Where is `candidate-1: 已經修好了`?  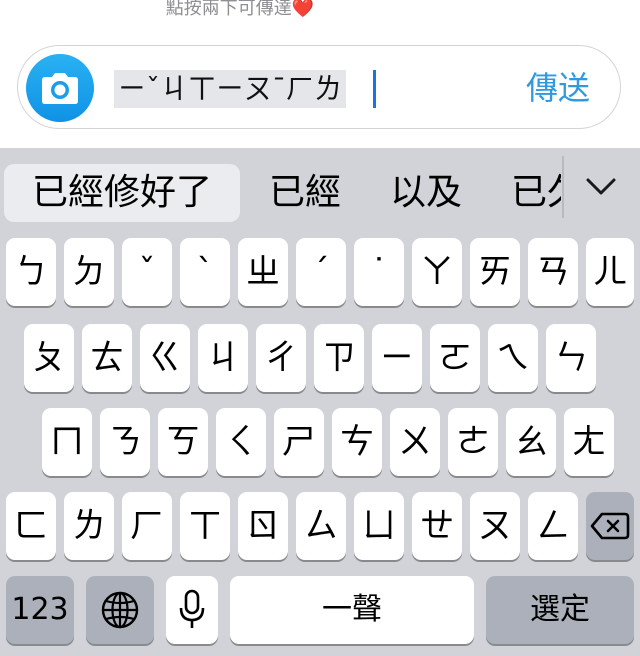
candidate-1: 已經修好了 is located at coordinates (122, 193).